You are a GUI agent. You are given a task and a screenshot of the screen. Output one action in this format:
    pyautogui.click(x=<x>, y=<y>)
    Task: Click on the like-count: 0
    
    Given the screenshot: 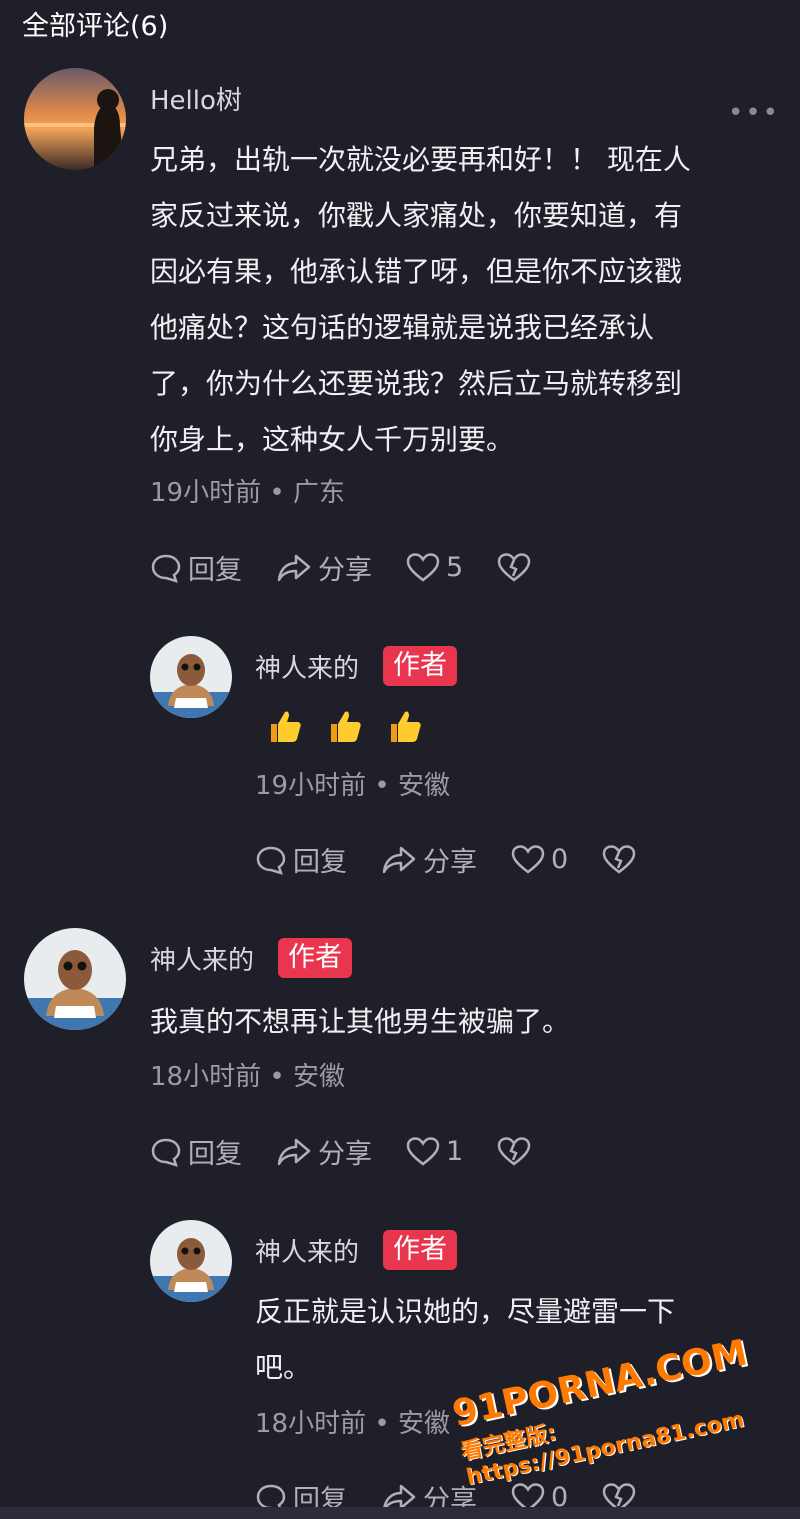 What is the action you would take?
    pyautogui.click(x=560, y=859)
    